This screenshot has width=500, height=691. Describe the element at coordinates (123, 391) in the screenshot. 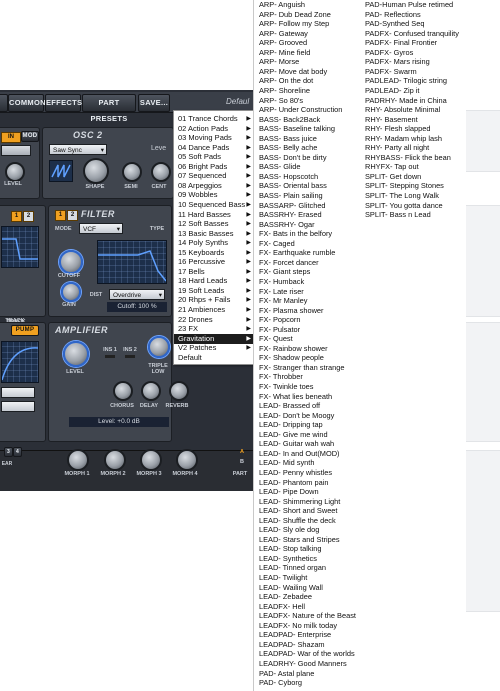

I see `amp-chorus-knob` at that location.